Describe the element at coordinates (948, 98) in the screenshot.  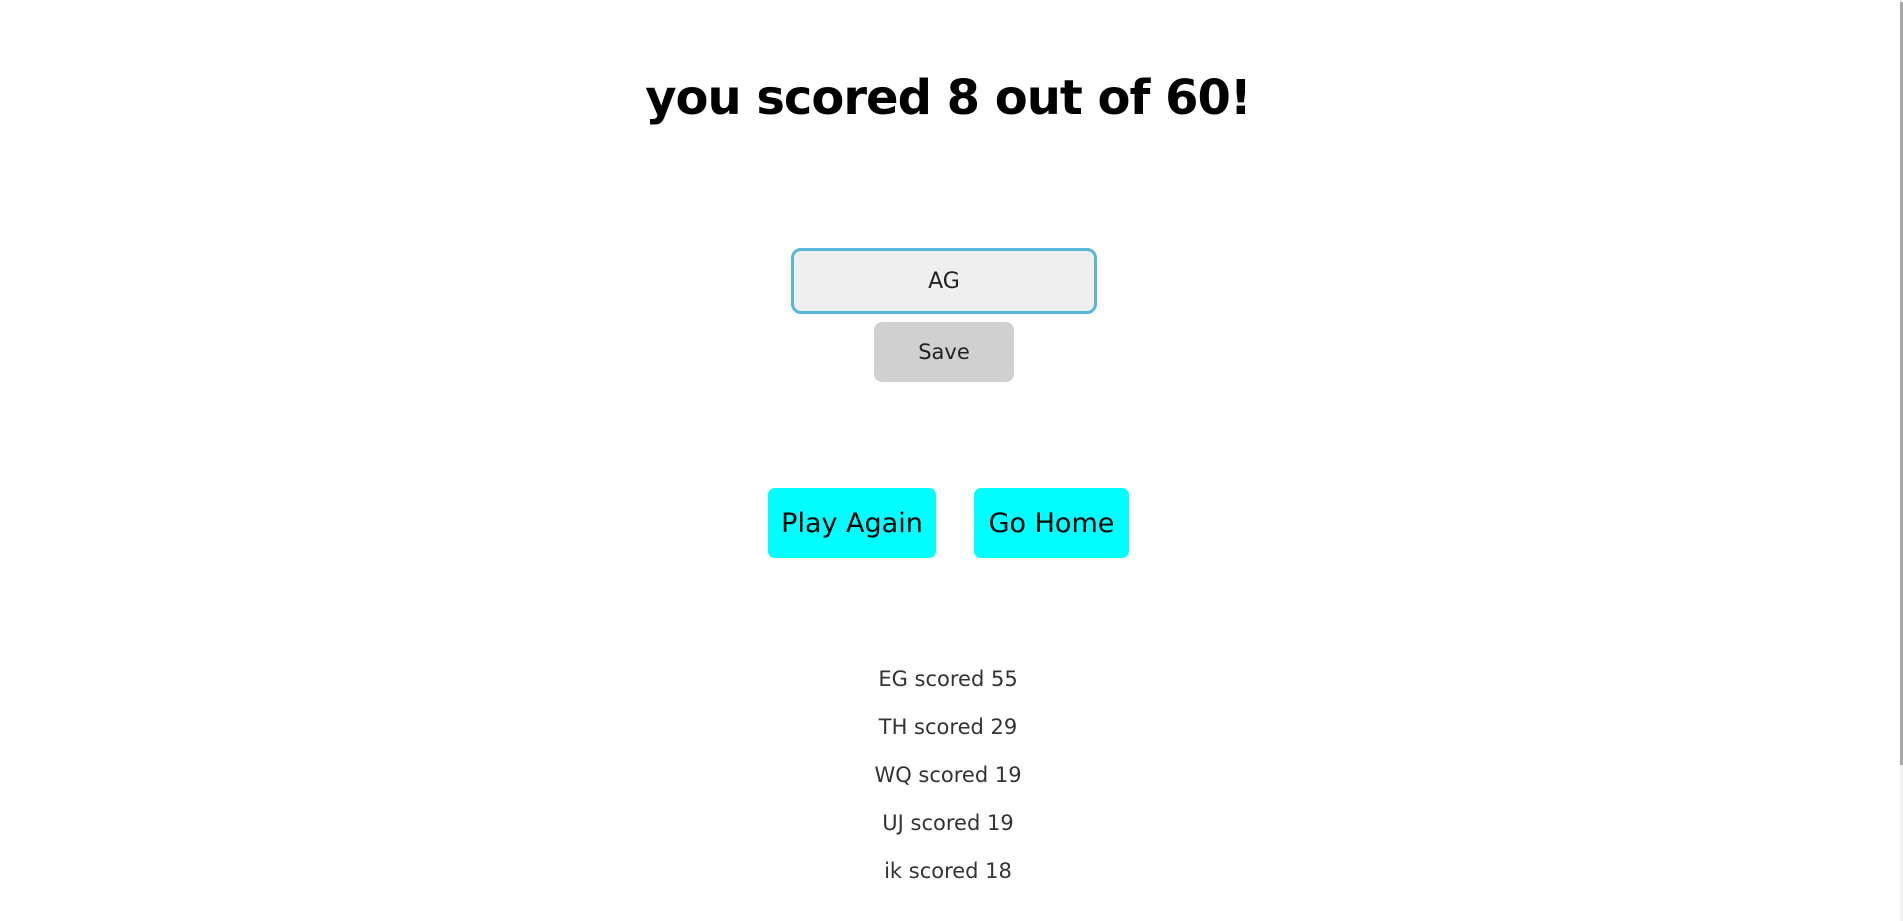
I see `score-title: you scored 8 out of 60!` at that location.